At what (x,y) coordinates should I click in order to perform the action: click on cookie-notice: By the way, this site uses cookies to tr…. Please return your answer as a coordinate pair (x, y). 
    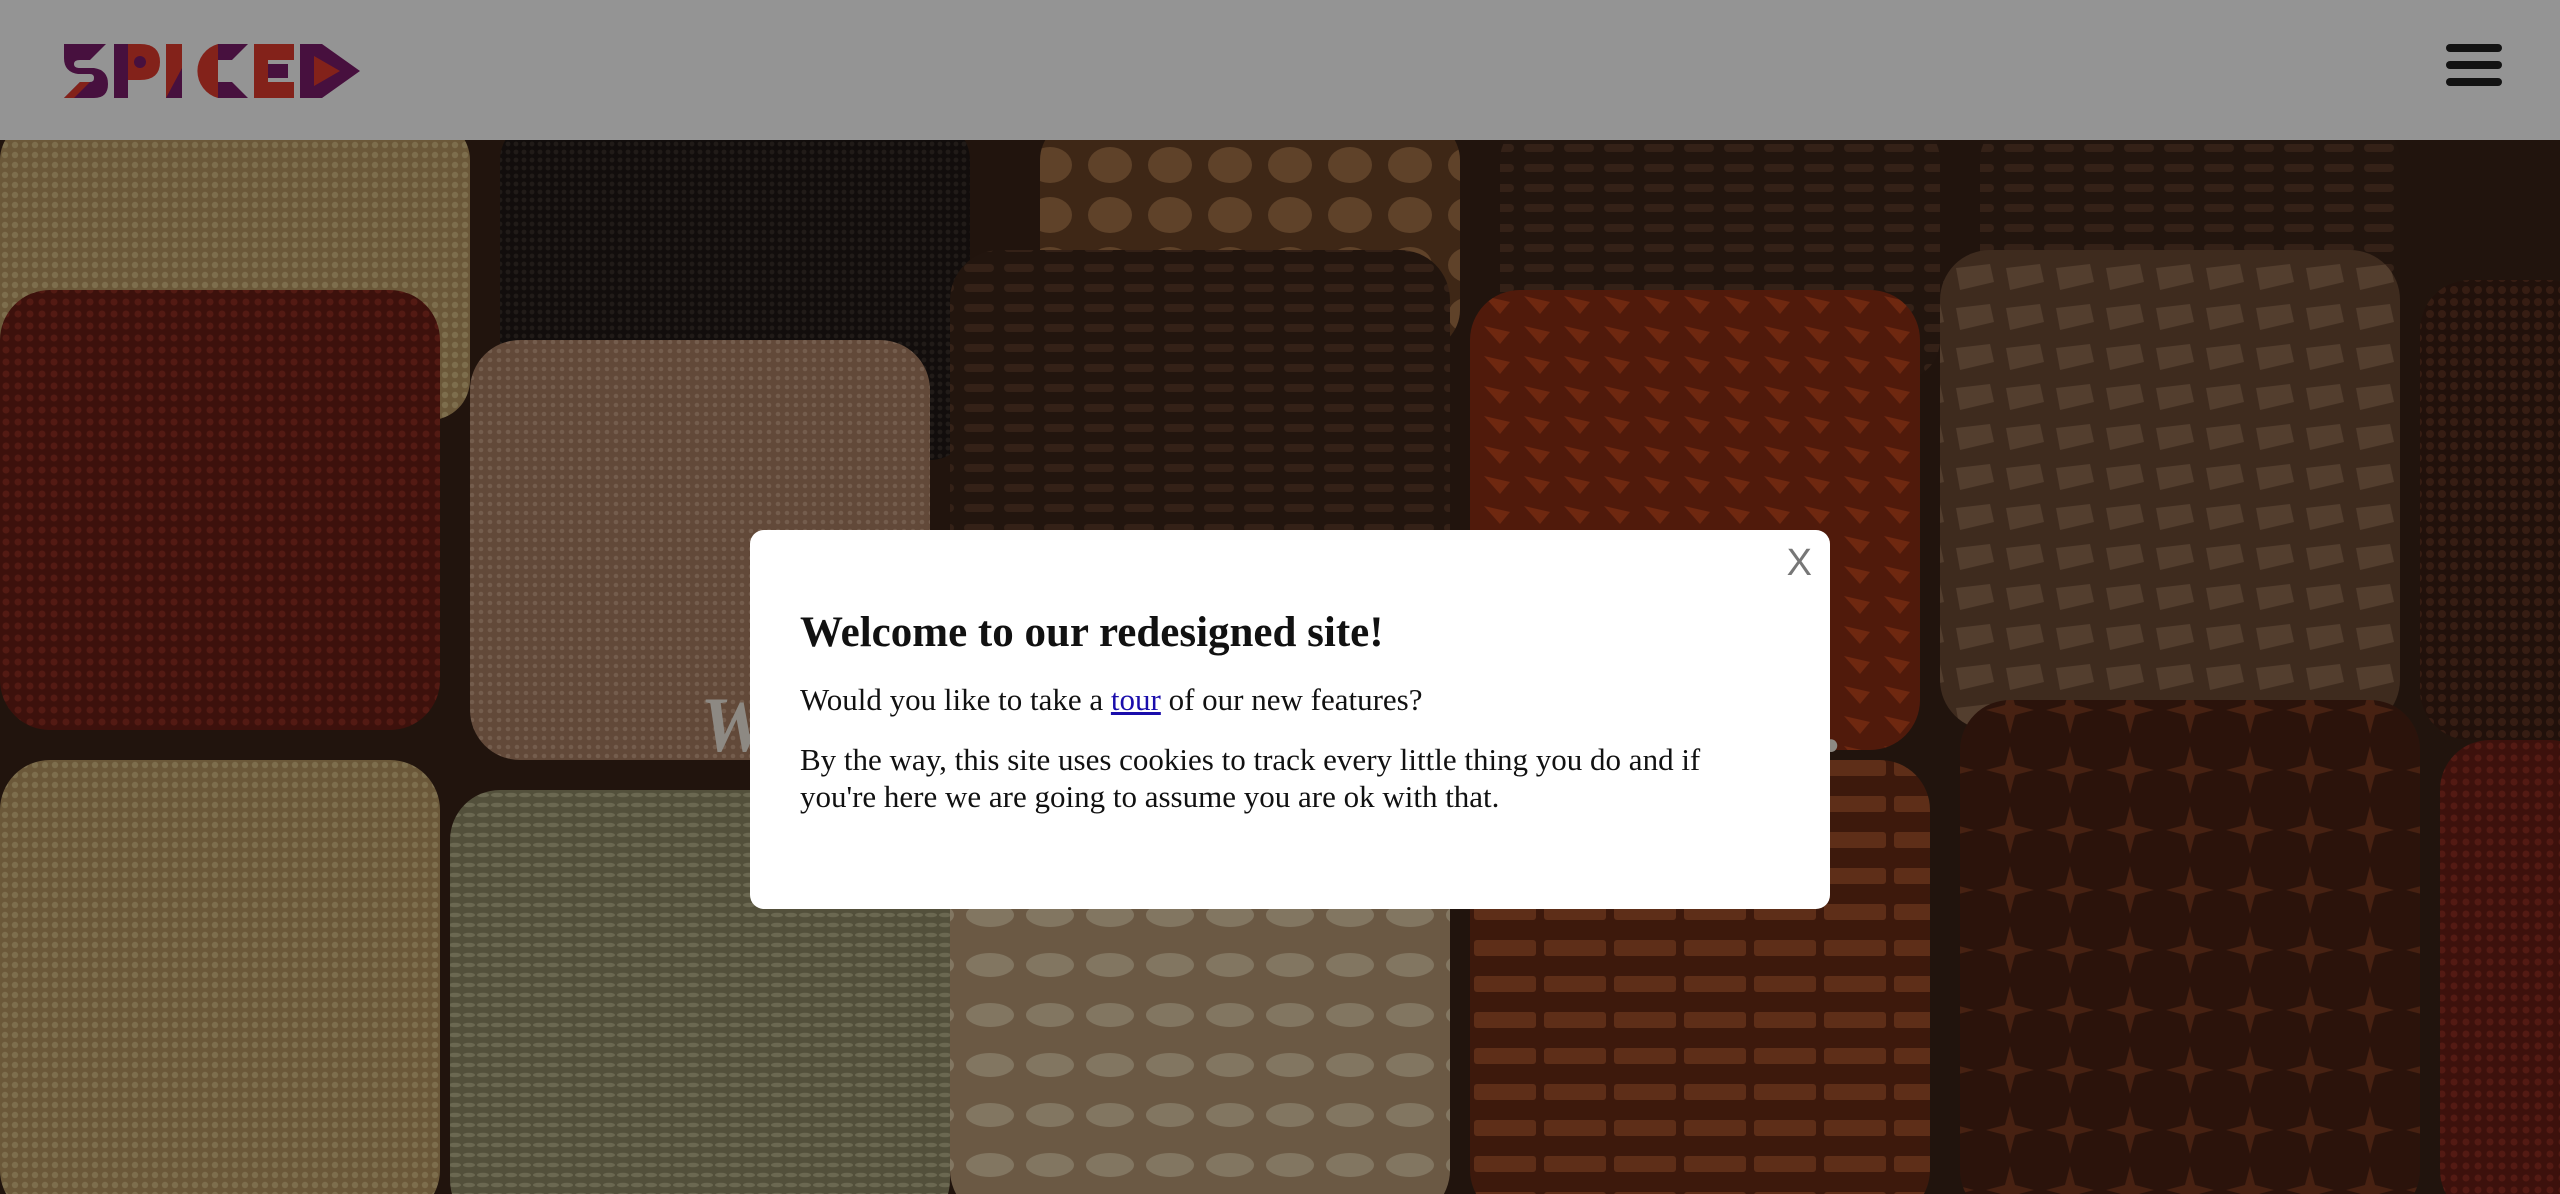
    Looking at the image, I should click on (1250, 777).